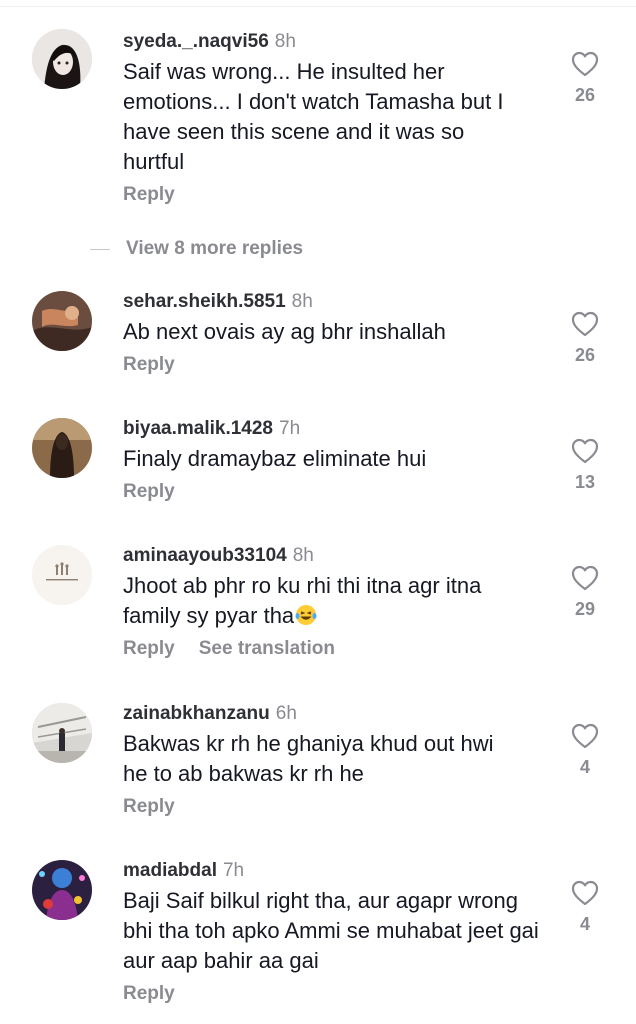 Image resolution: width=636 pixels, height=1024 pixels. What do you see at coordinates (196, 713) in the screenshot?
I see `comment-username: zainabkhanzanu` at bounding box center [196, 713].